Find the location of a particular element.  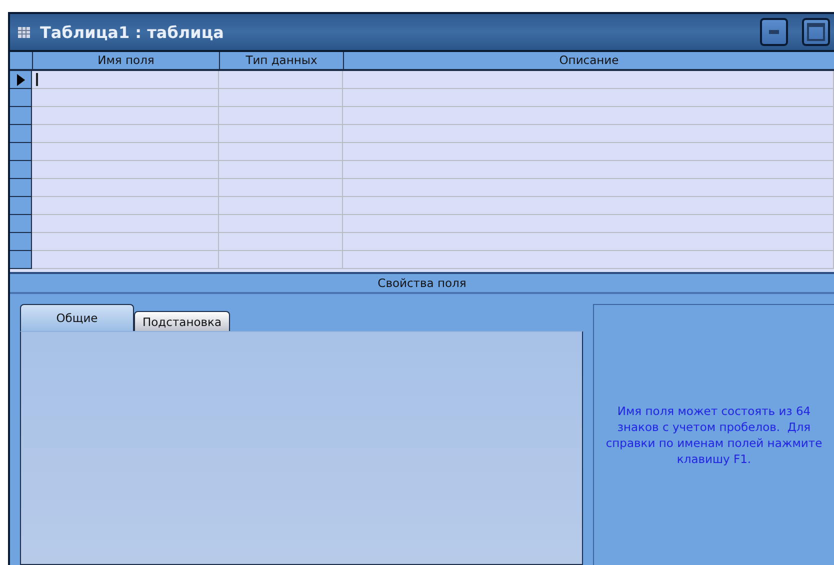

maximize-icon is located at coordinates (816, 32).